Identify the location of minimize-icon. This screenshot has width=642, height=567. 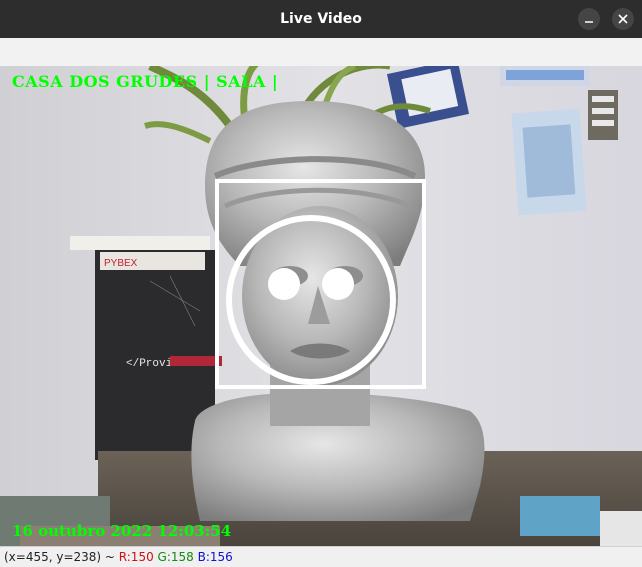
(589, 22).